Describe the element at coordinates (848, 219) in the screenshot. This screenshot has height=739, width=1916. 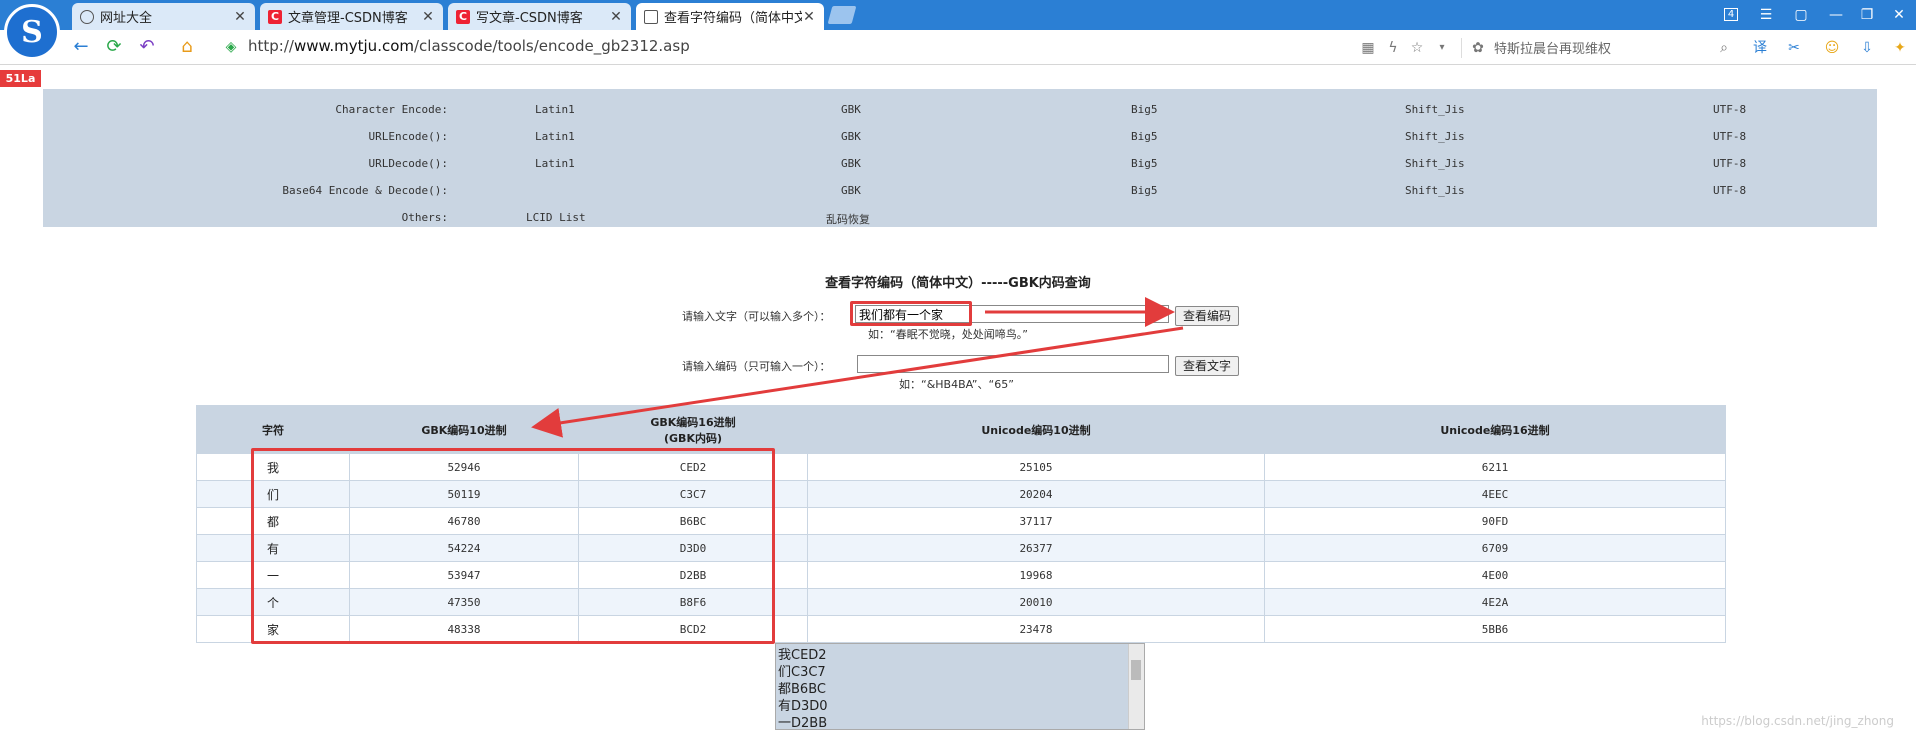
I see `nav-link: 乱码恢复` at that location.